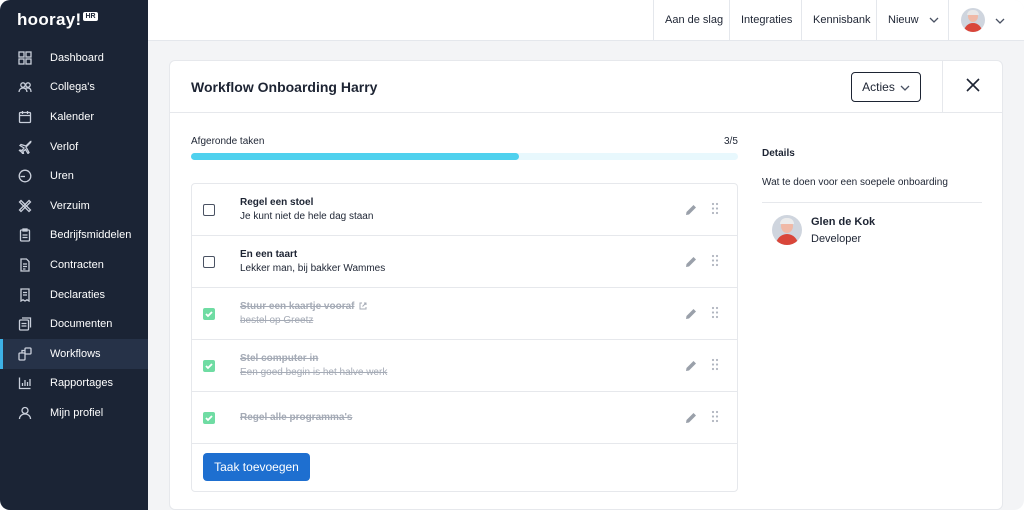  What do you see at coordinates (269, 254) in the screenshot?
I see `task-title: En een taart` at bounding box center [269, 254].